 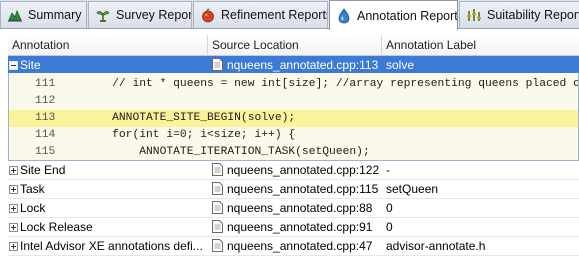 I want to click on source-location-link: nqueens_annotated.cpp:88, so click(x=299, y=208).